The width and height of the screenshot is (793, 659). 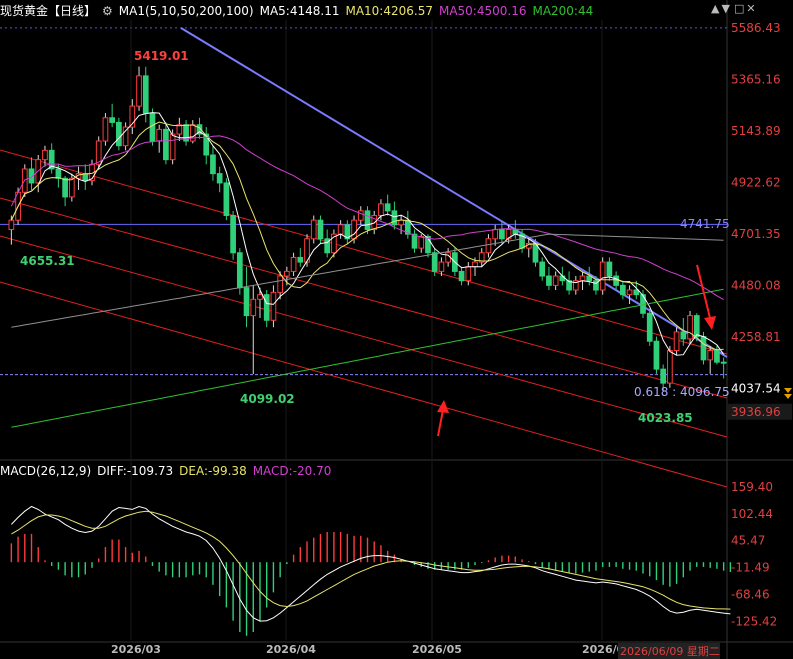 I want to click on macd-hist-value: MACD:-20.70, so click(x=292, y=471).